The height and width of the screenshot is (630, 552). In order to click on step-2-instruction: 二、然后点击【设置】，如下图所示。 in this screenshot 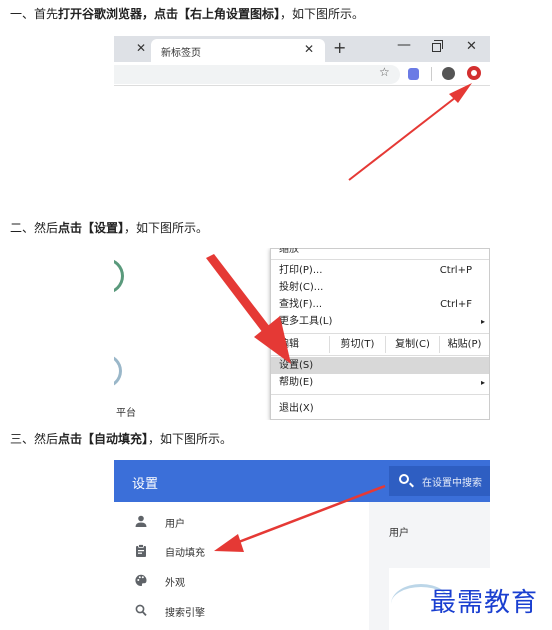, I will do `click(109, 228)`.